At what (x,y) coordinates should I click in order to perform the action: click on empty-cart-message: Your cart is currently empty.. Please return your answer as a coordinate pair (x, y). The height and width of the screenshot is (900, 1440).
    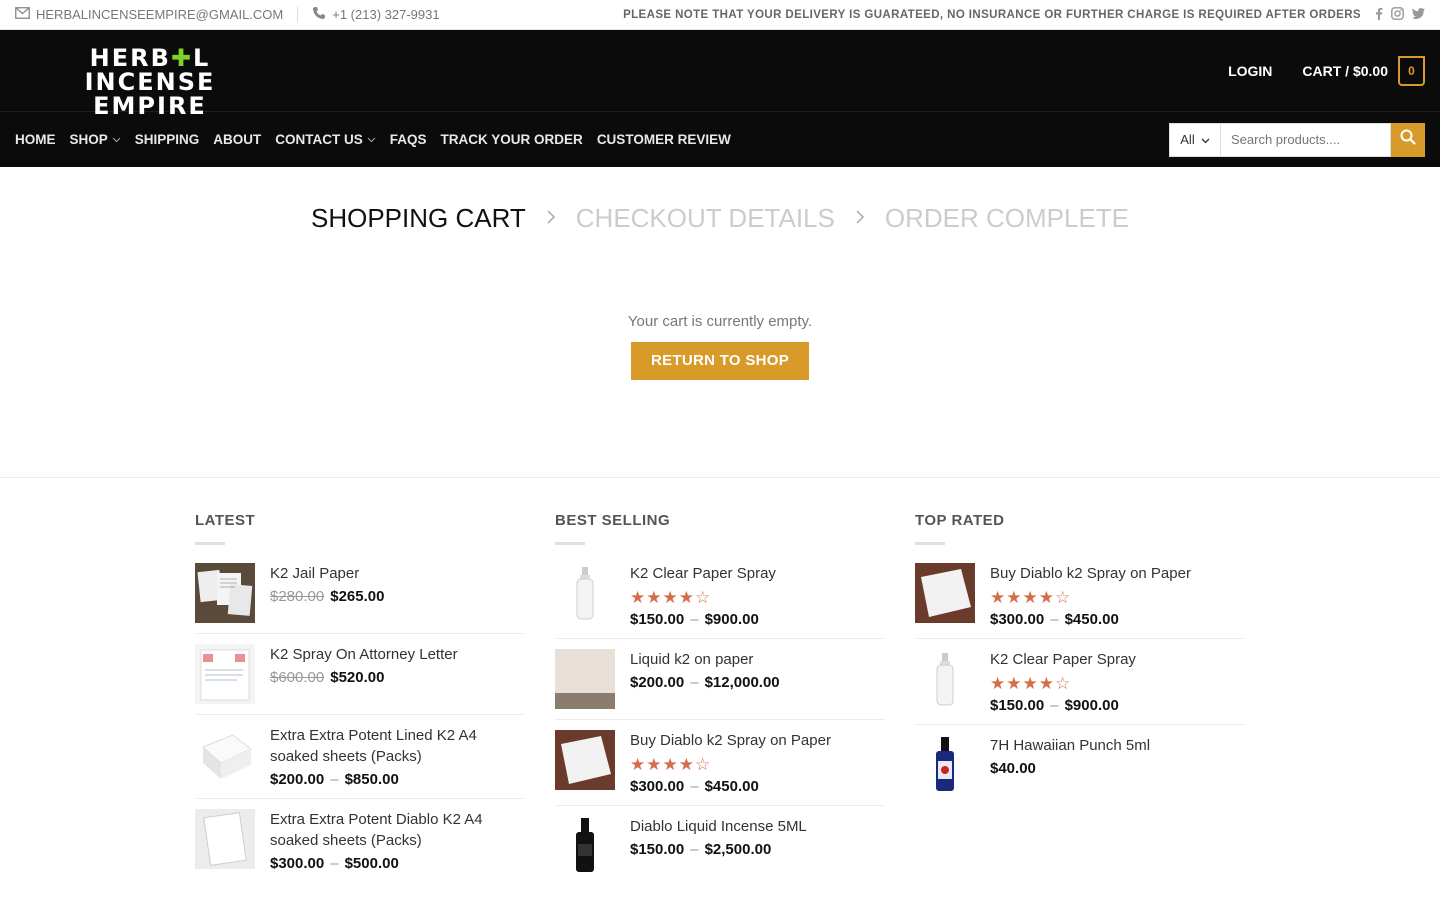
    Looking at the image, I should click on (720, 321).